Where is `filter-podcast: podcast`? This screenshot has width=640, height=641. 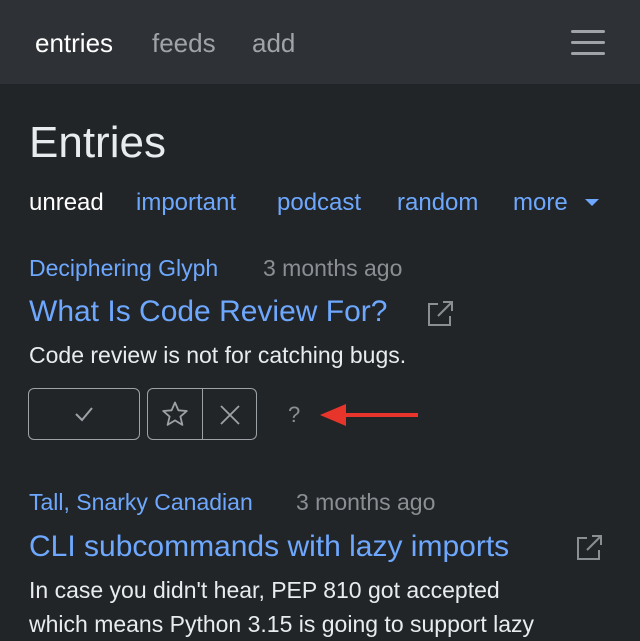
filter-podcast: podcast is located at coordinates (319, 203).